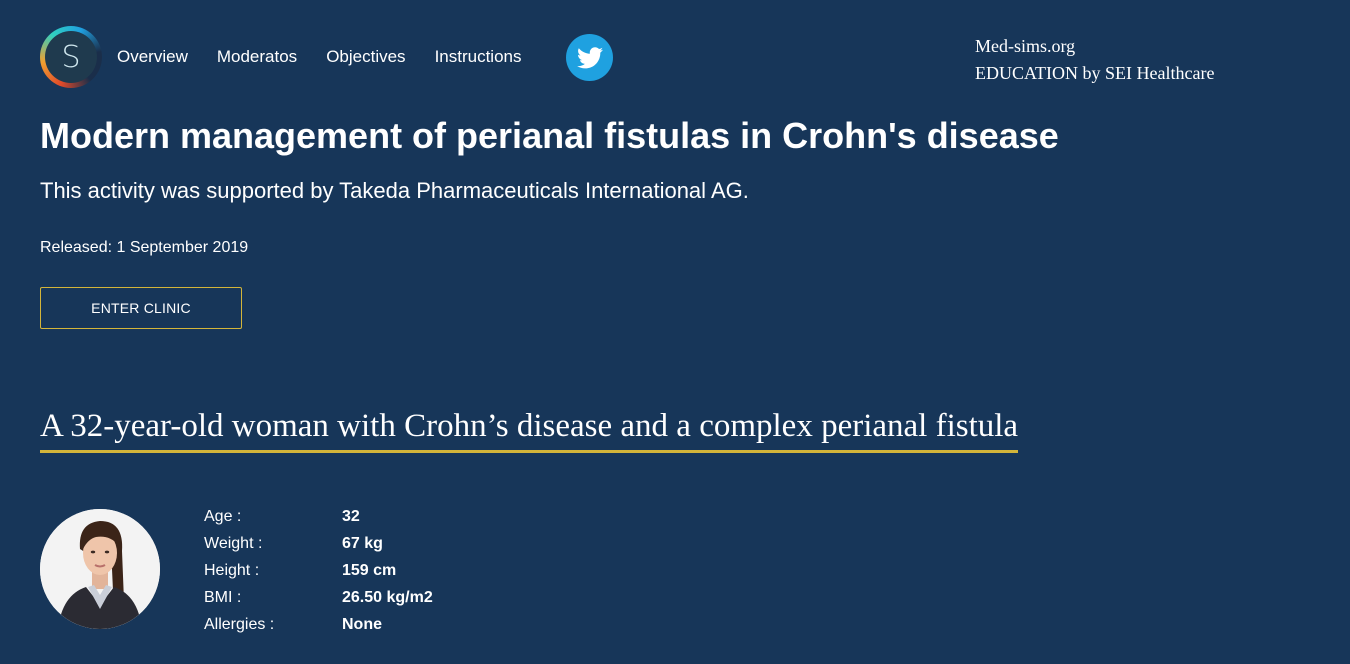  I want to click on twitter-button, so click(589, 57).